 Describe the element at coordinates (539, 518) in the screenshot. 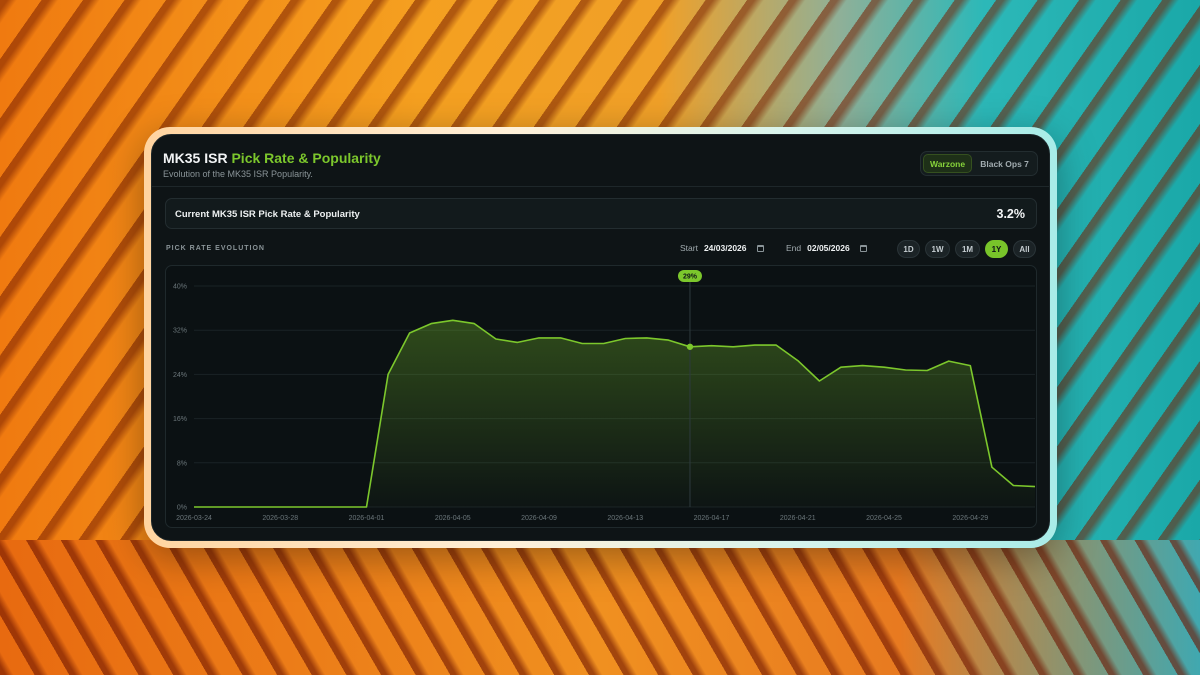

I see `x-tick-label: 2026-04-09` at that location.